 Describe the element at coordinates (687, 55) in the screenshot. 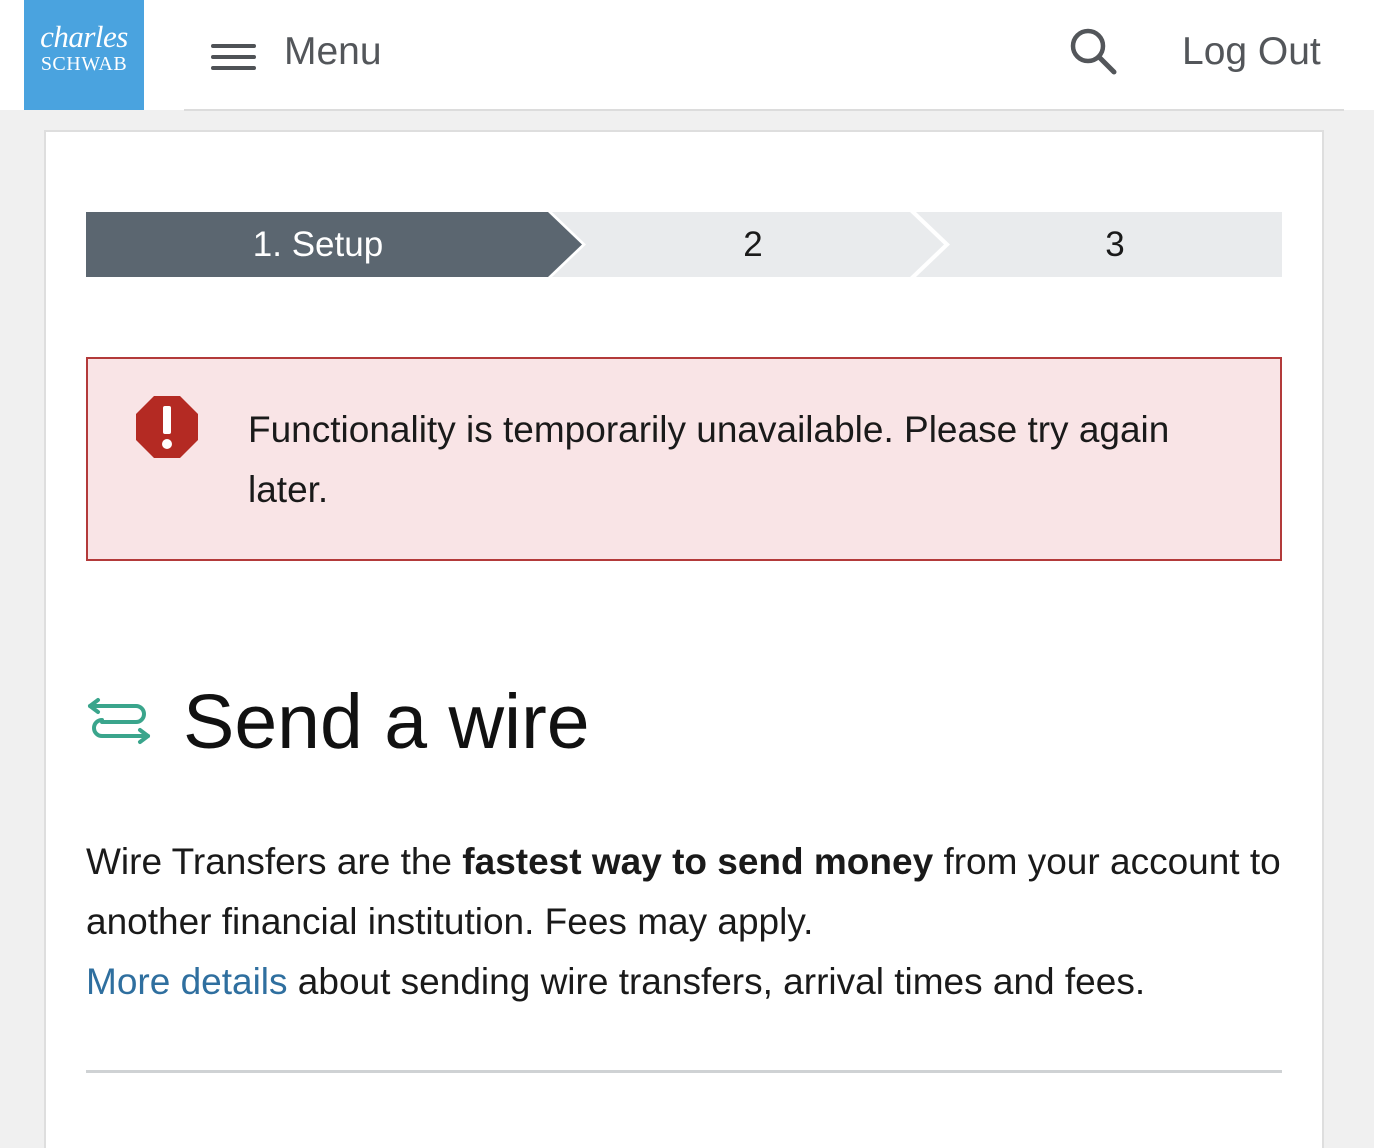

I see `top-header` at that location.